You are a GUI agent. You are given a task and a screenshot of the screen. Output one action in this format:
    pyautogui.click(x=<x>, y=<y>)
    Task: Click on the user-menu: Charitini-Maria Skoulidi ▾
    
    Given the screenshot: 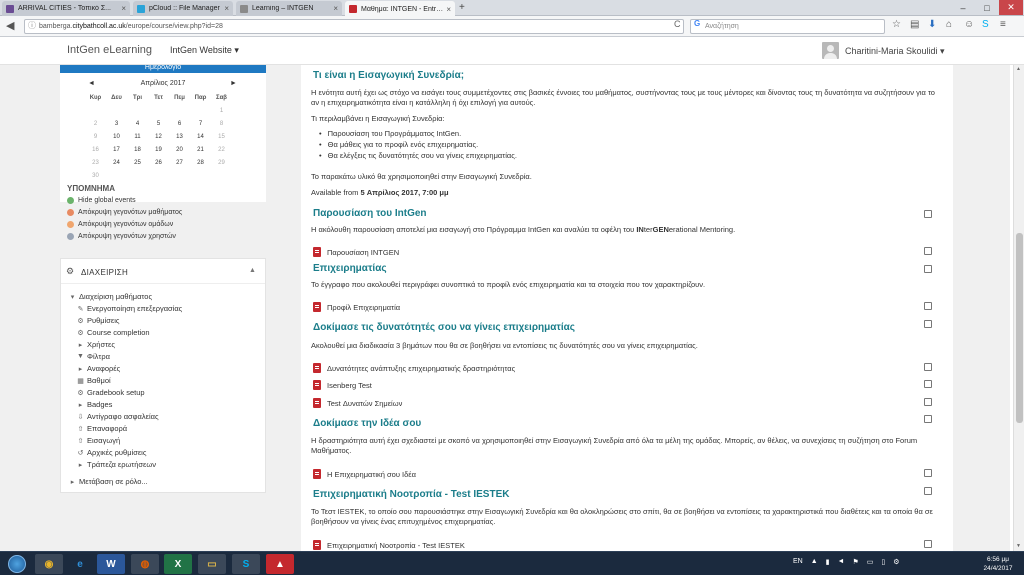 What is the action you would take?
    pyautogui.click(x=895, y=51)
    